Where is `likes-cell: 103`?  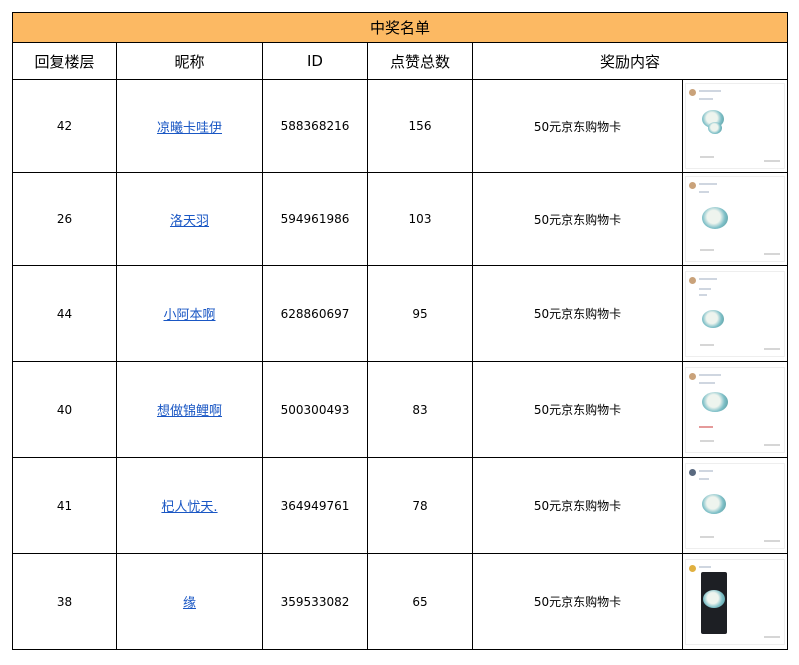 likes-cell: 103 is located at coordinates (420, 219).